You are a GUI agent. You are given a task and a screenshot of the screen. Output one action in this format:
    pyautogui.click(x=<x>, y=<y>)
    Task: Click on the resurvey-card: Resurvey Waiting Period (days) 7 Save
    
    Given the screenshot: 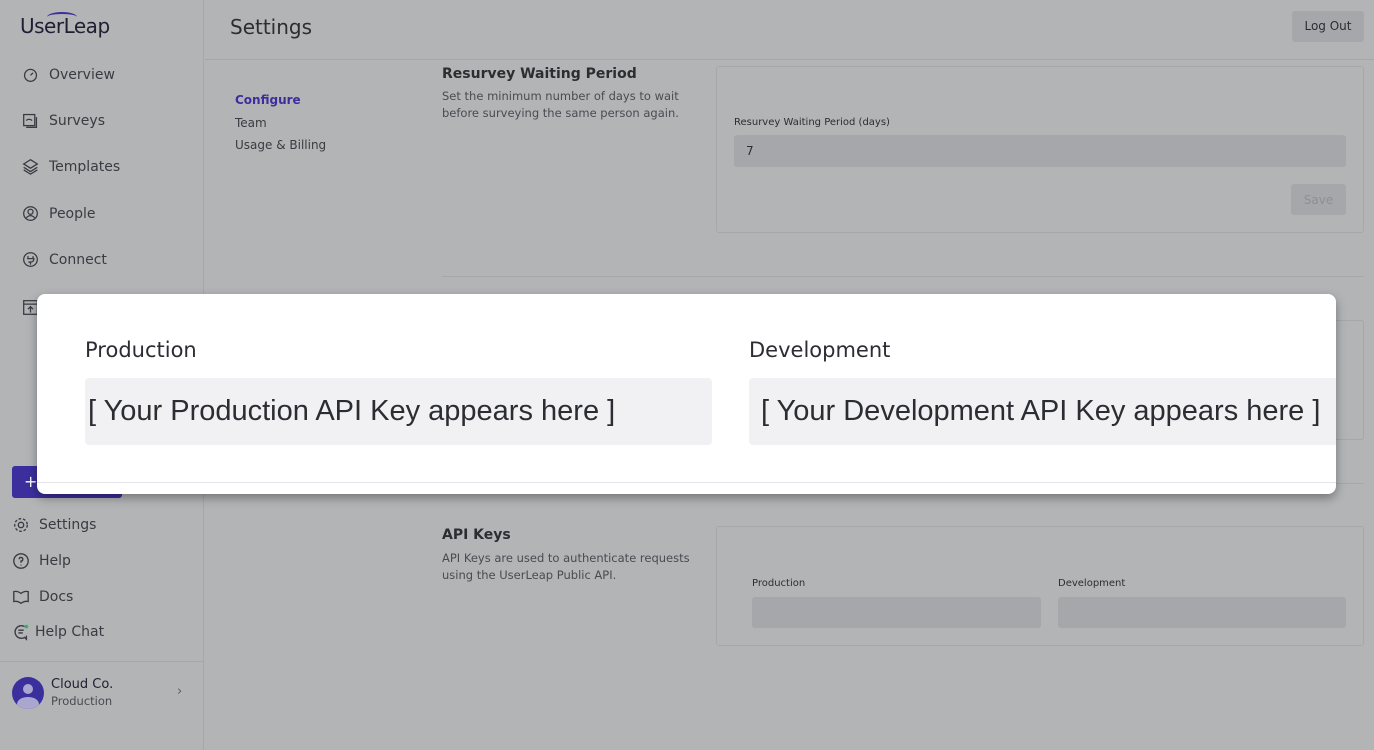 What is the action you would take?
    pyautogui.click(x=1040, y=149)
    